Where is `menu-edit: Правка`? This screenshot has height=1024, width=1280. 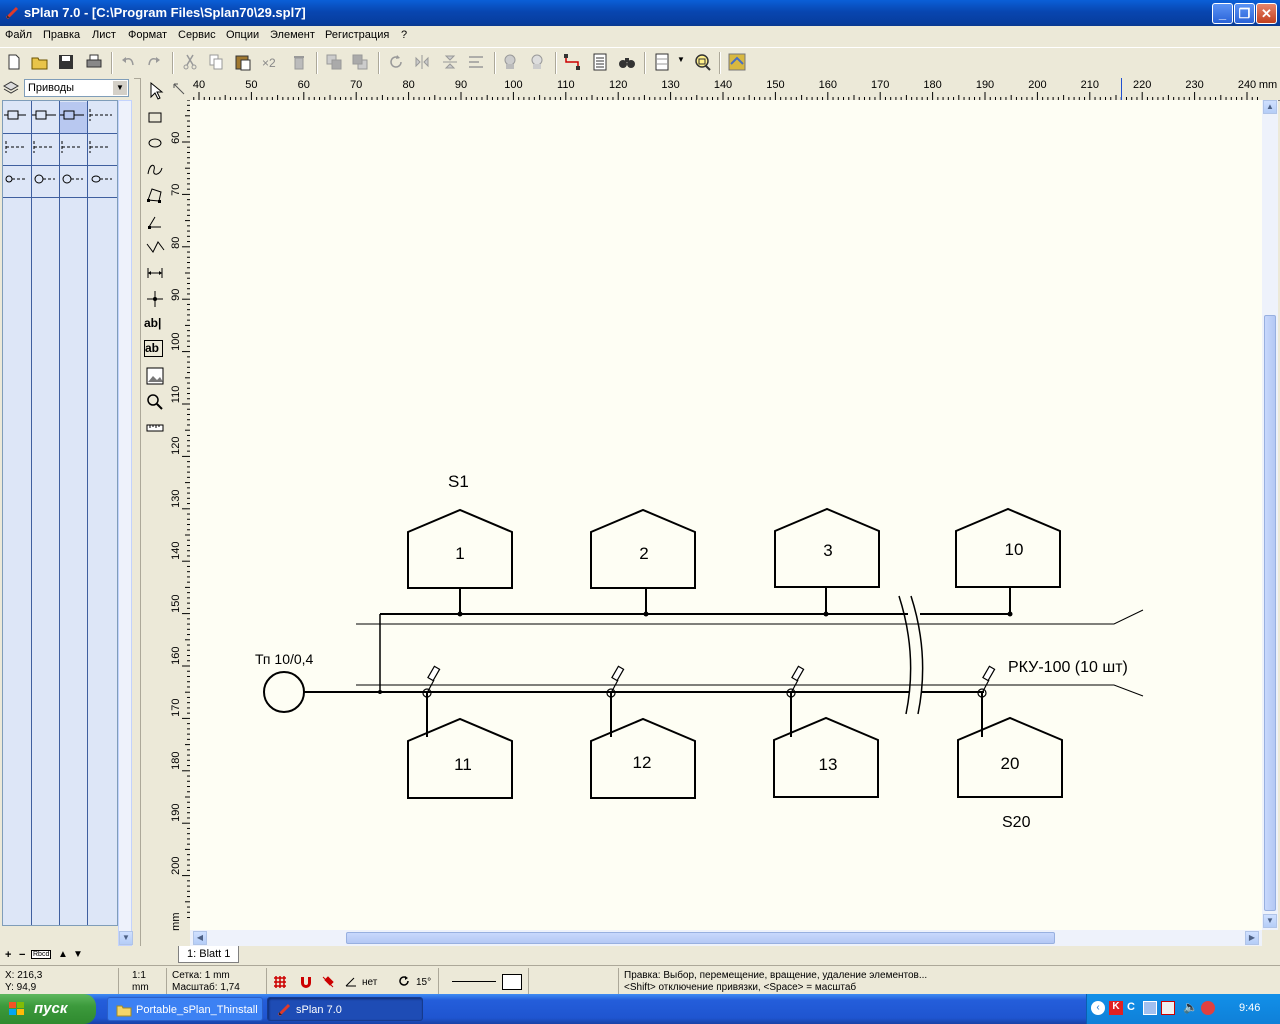
menu-edit: Правка is located at coordinates (61, 35).